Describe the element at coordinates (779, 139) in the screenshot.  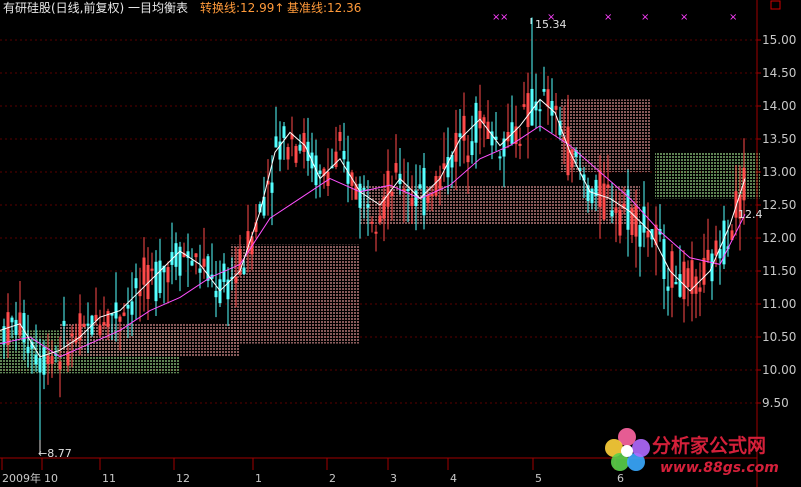
I see `y-tick-label: 13.50` at that location.